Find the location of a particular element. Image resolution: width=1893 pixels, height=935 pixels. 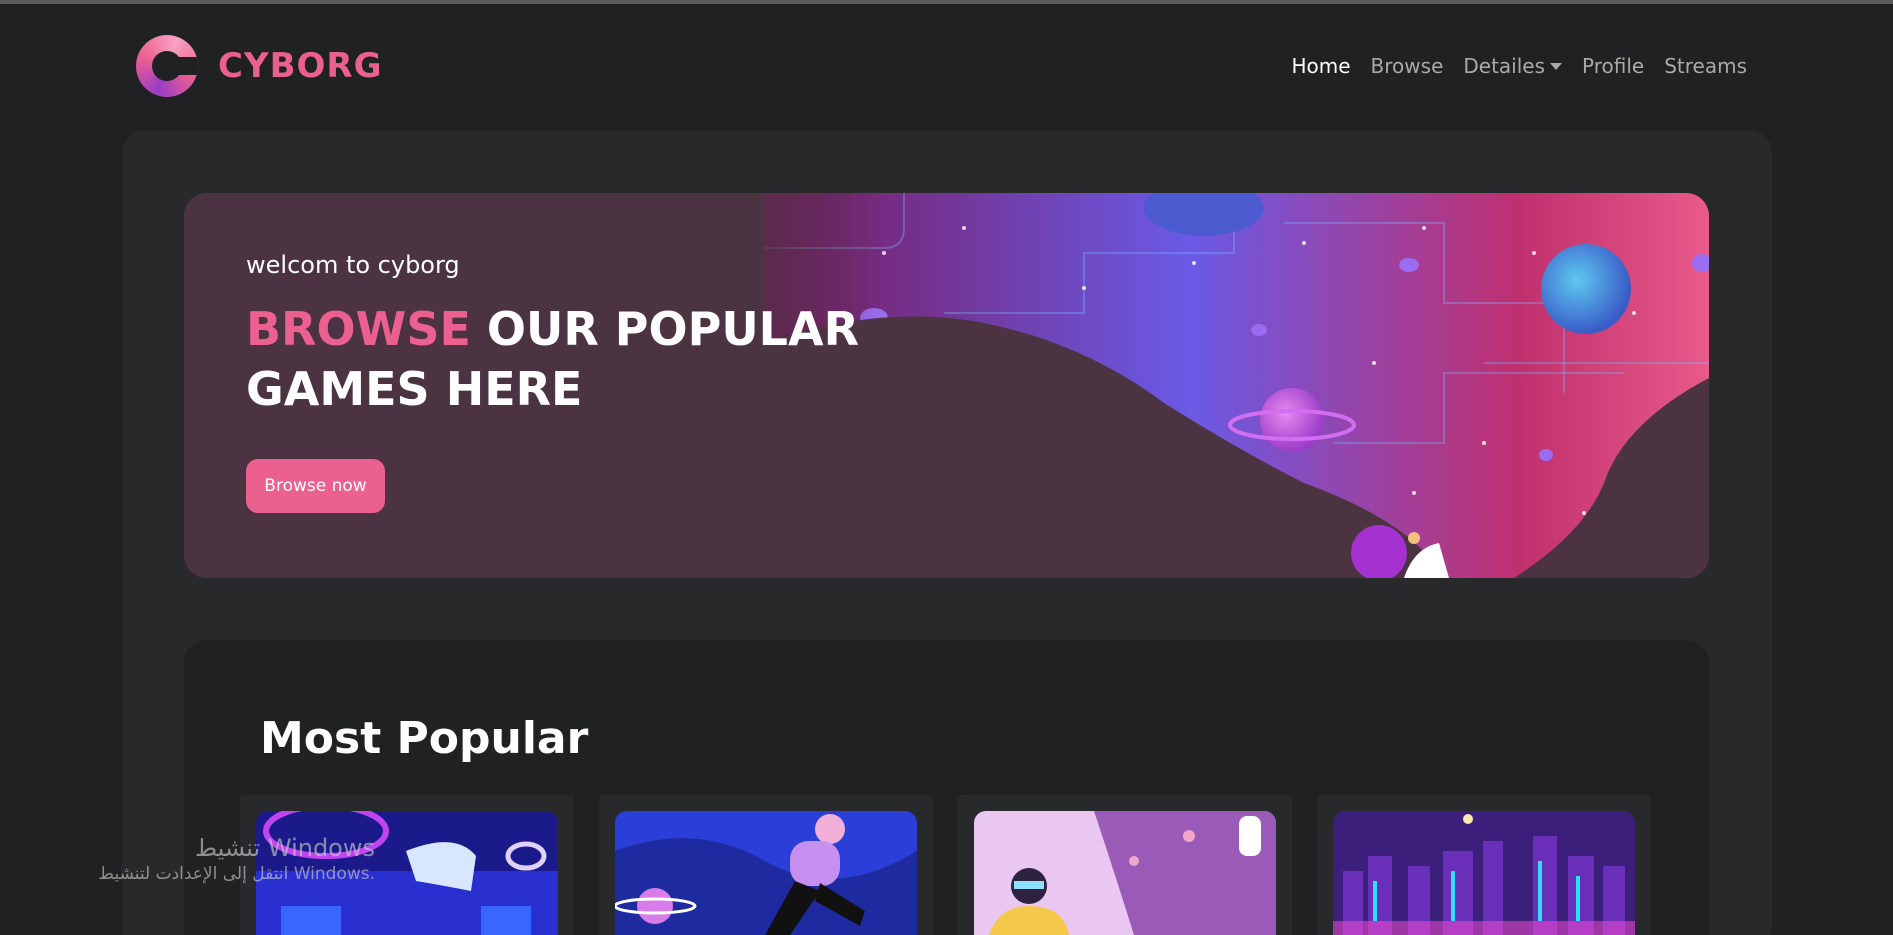

banner-welcome-text: welcom to cyborg is located at coordinates (353, 265).